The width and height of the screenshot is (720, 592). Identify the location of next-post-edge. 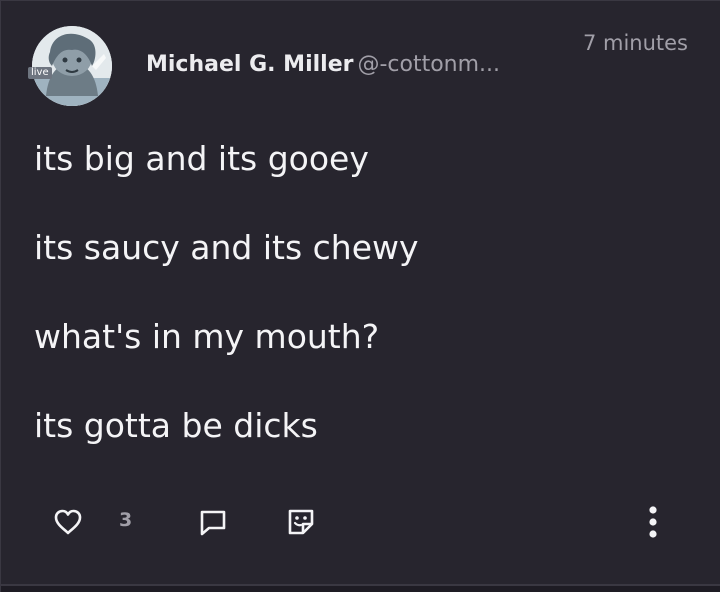
(360, 589).